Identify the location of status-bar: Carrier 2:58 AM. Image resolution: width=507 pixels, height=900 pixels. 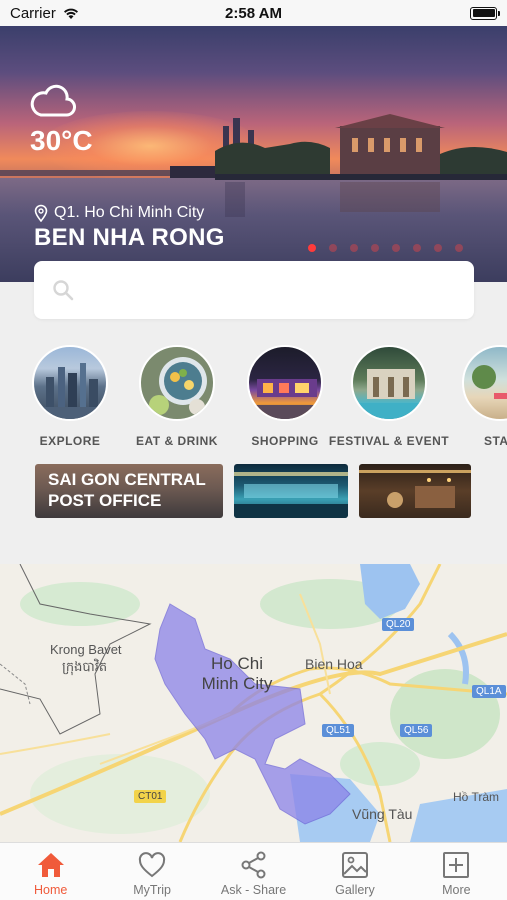
(253, 13).